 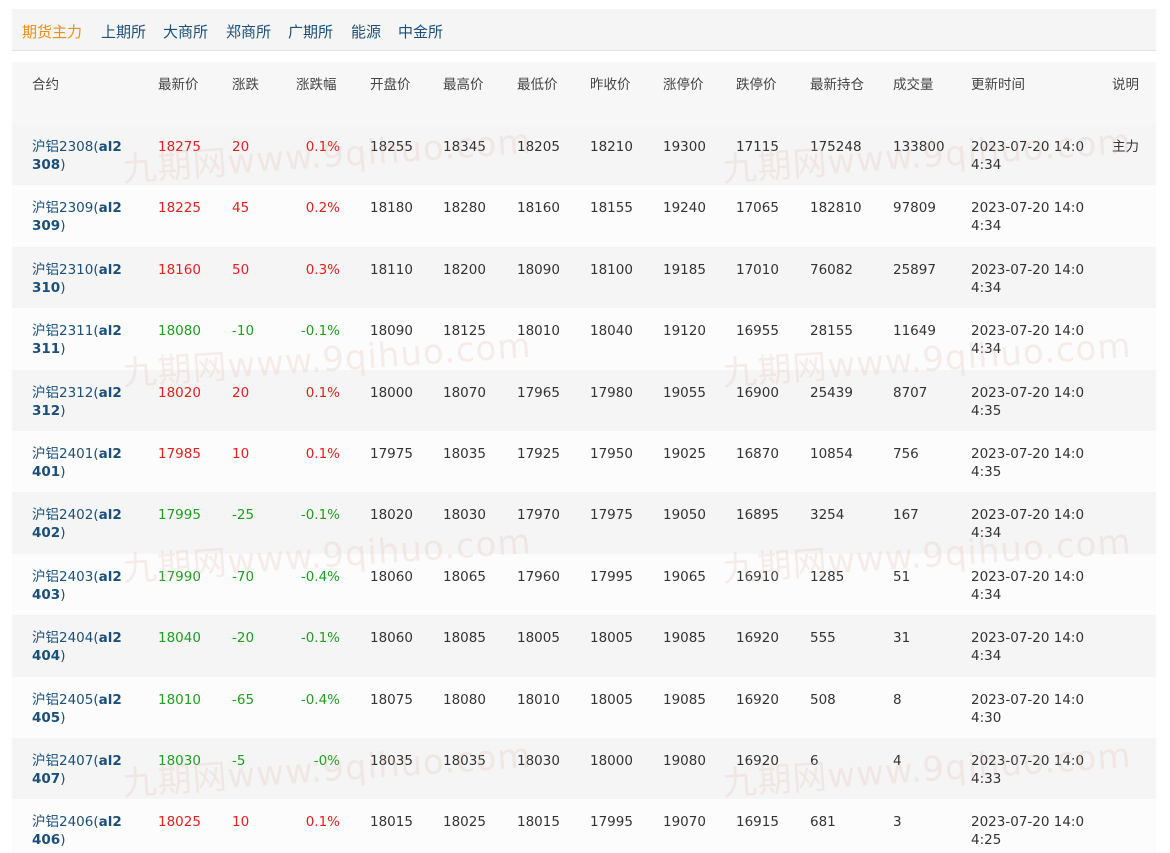 I want to click on note-cell: 主力, so click(x=1125, y=147).